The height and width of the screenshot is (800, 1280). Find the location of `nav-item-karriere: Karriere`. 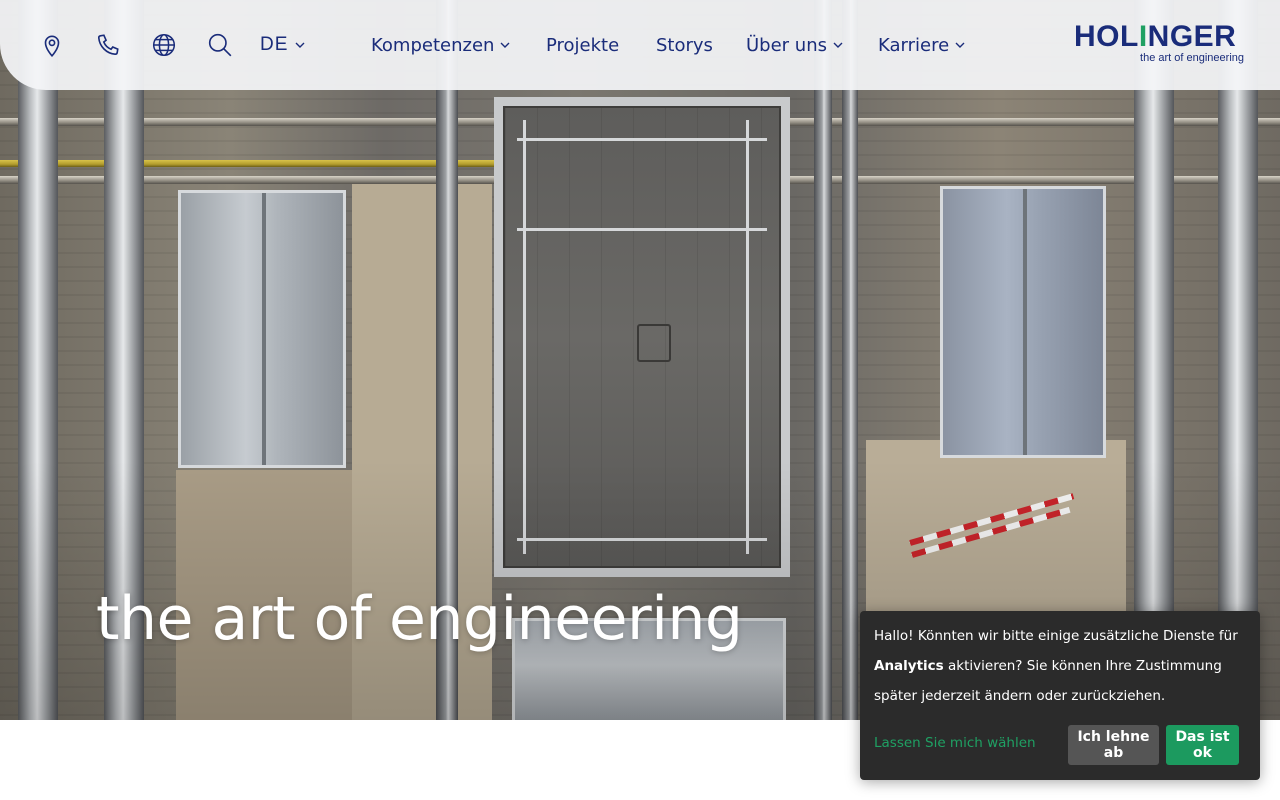

nav-item-karriere: Karriere is located at coordinates (922, 45).